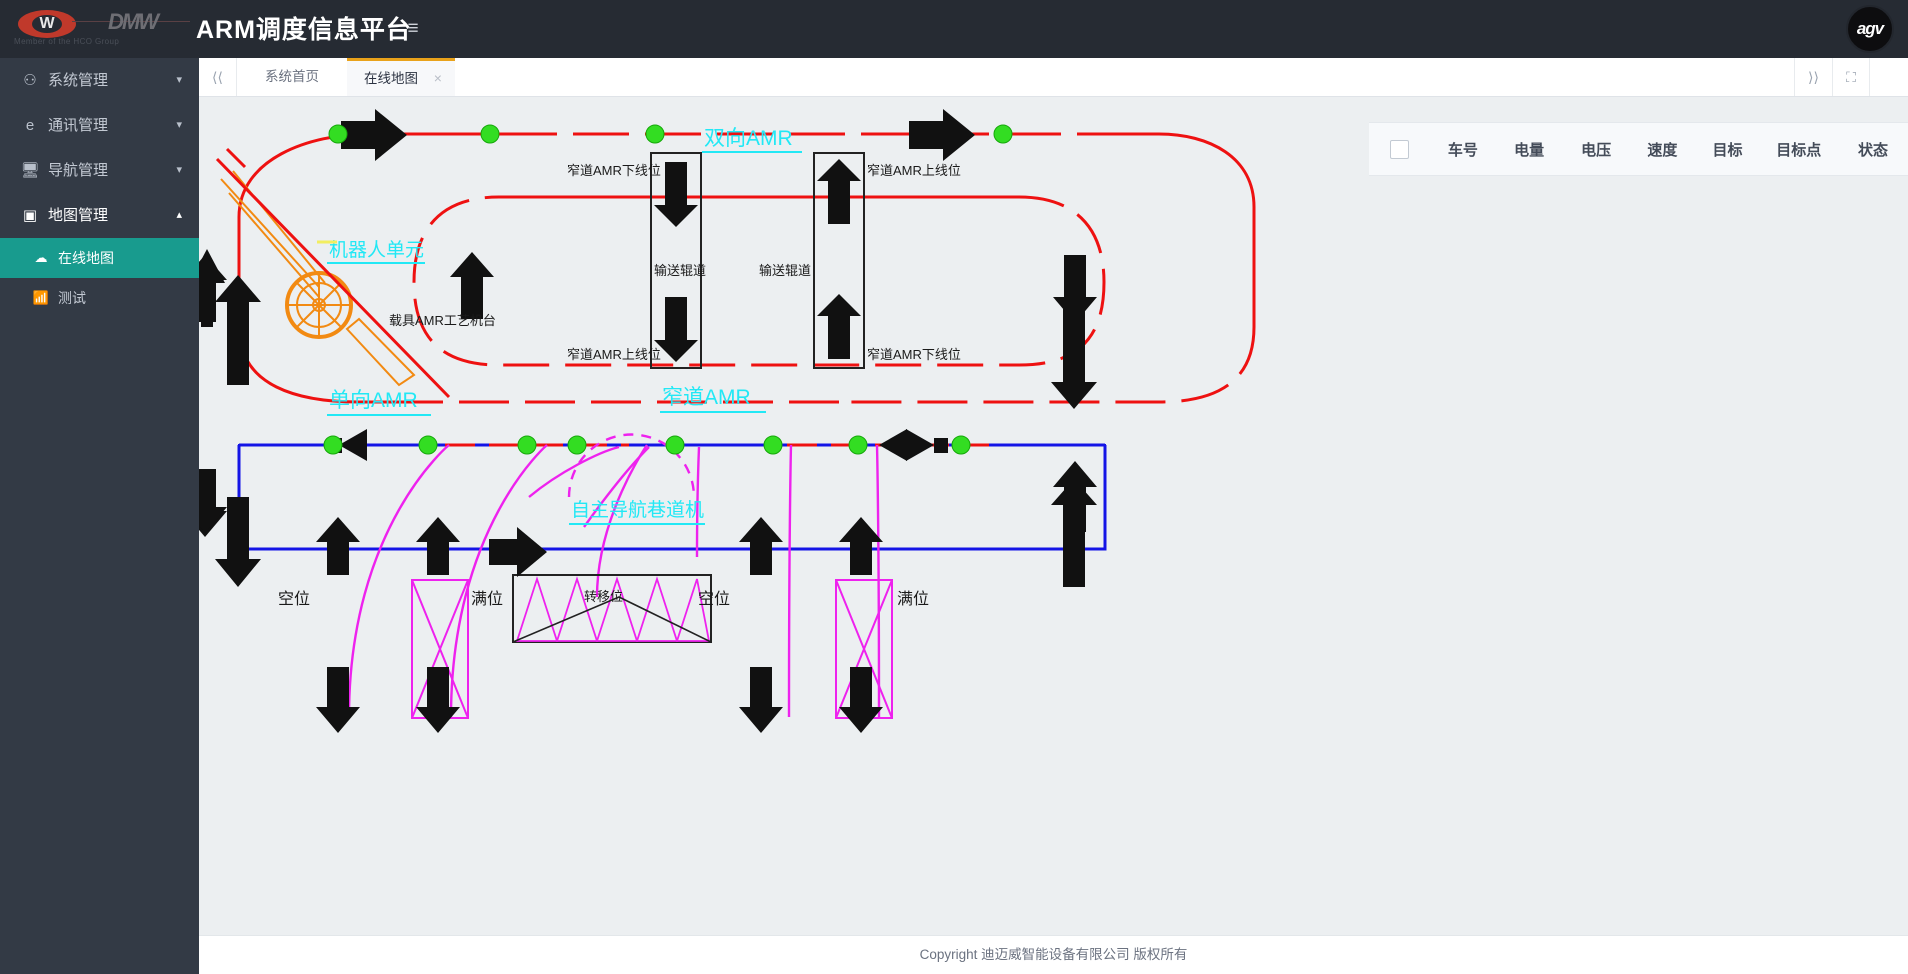 Image resolution: width=1908 pixels, height=974 pixels. Describe the element at coordinates (133, 22) in the screenshot. I see `logo-wordmark: DMW` at that location.